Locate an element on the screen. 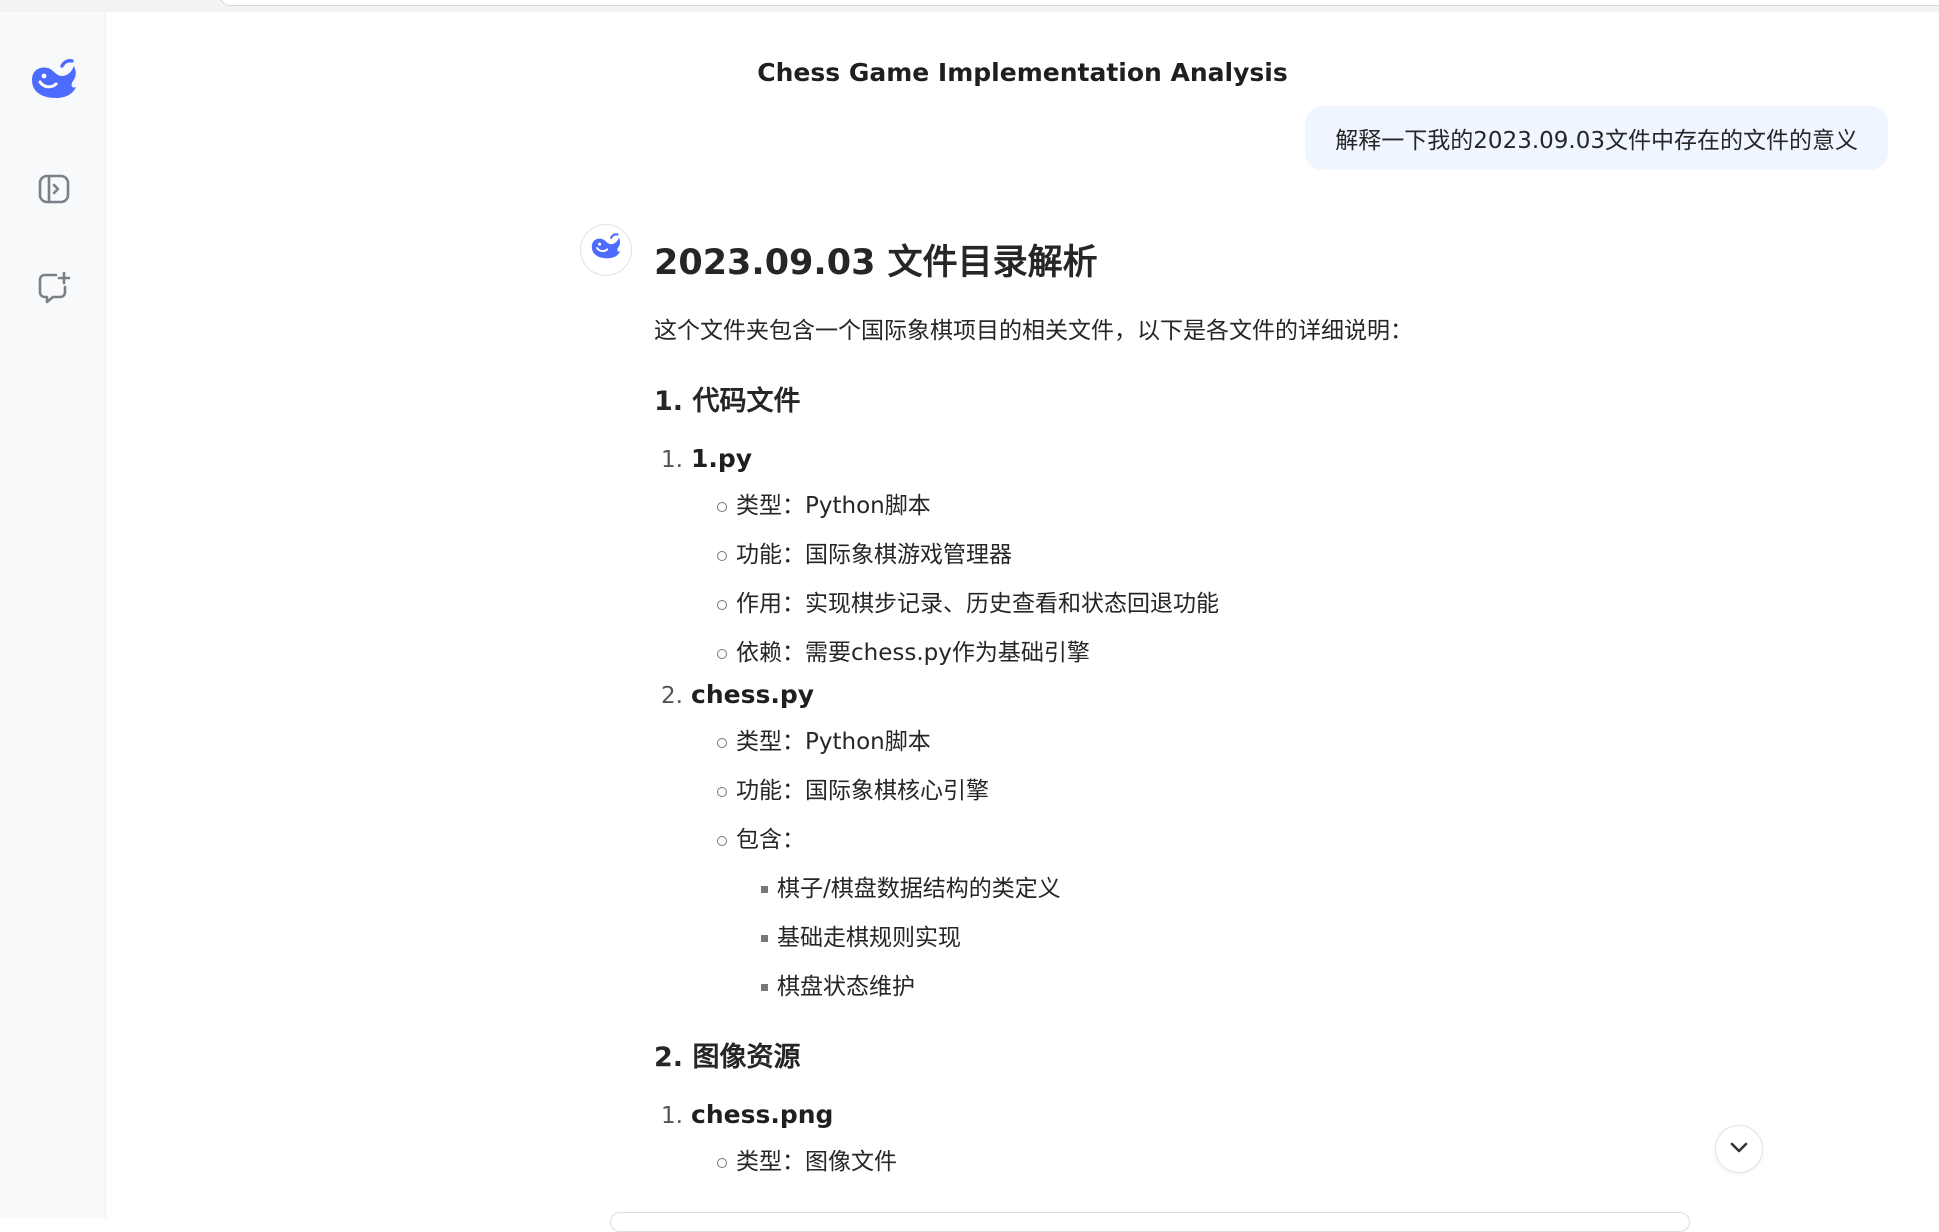  file-name: 1.py is located at coordinates (721, 458).